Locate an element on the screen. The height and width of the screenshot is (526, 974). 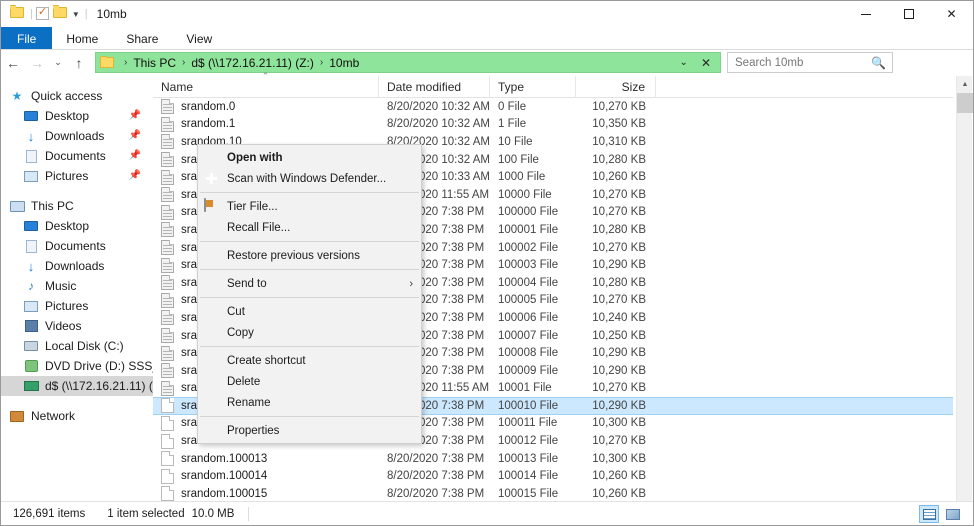
details-view-button is located at coordinates (929, 514).